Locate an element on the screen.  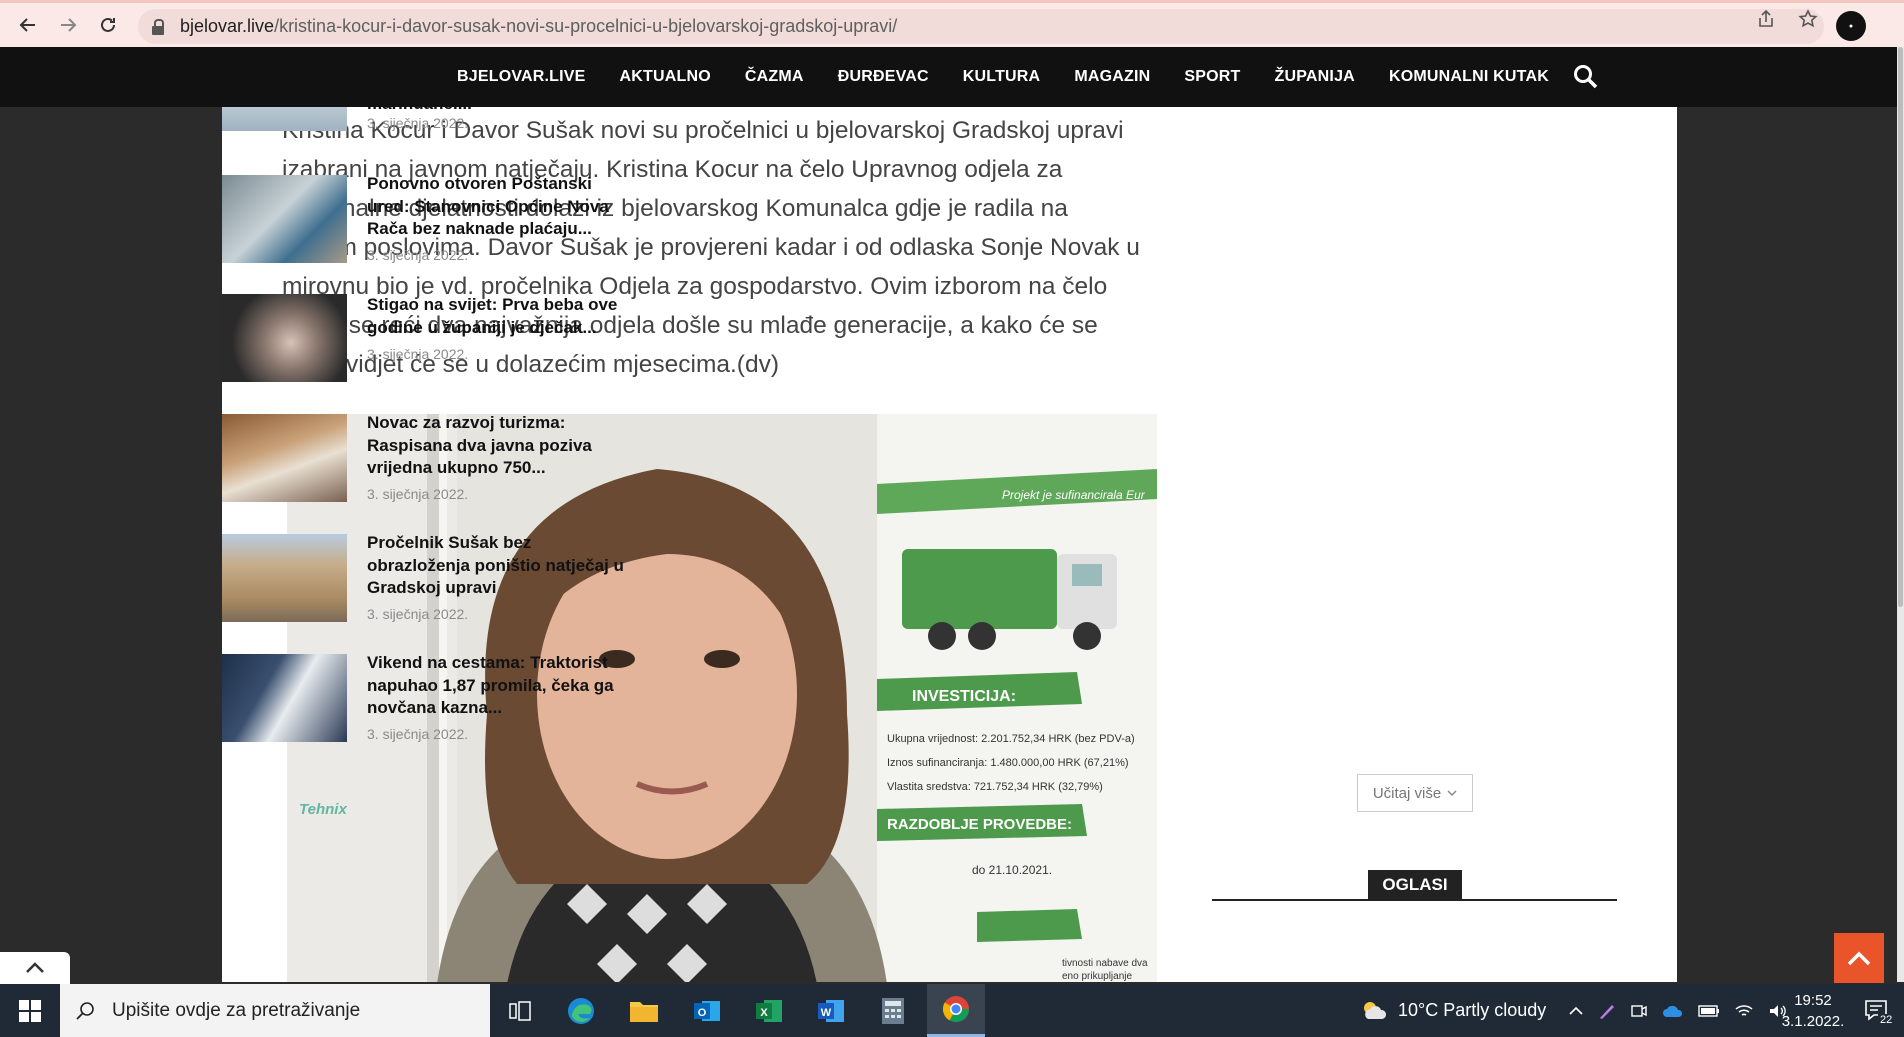
meet-icon is located at coordinates (1639, 1011).